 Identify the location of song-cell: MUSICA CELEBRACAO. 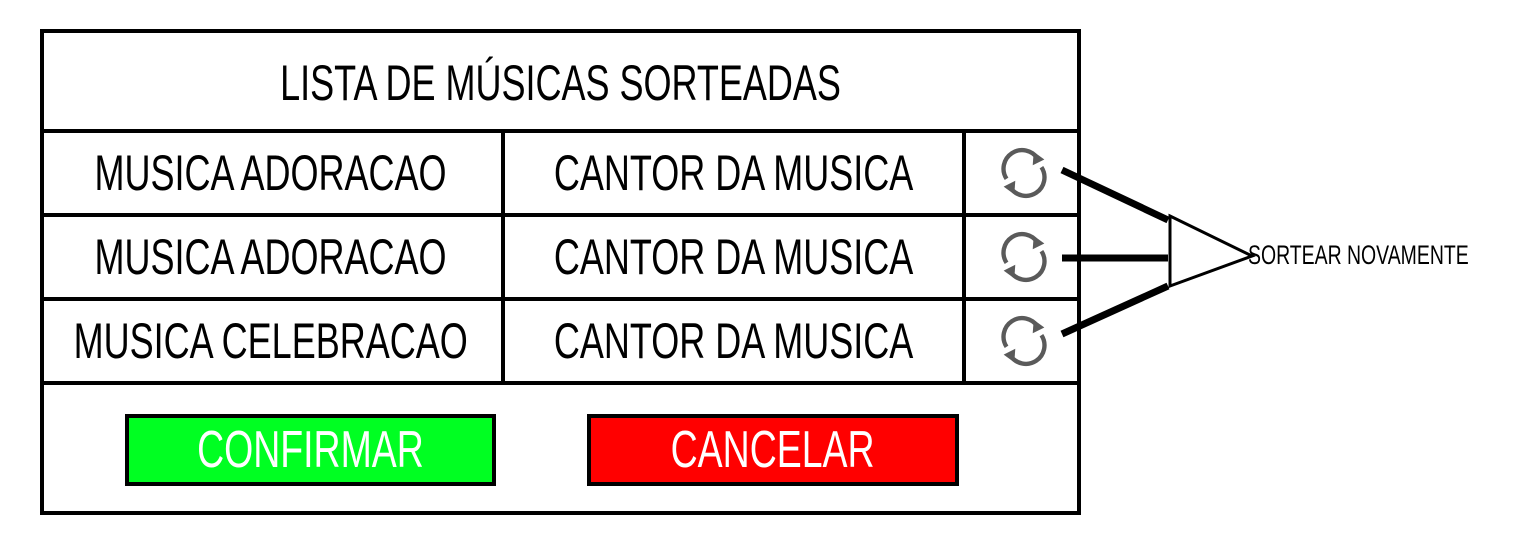
(270, 341).